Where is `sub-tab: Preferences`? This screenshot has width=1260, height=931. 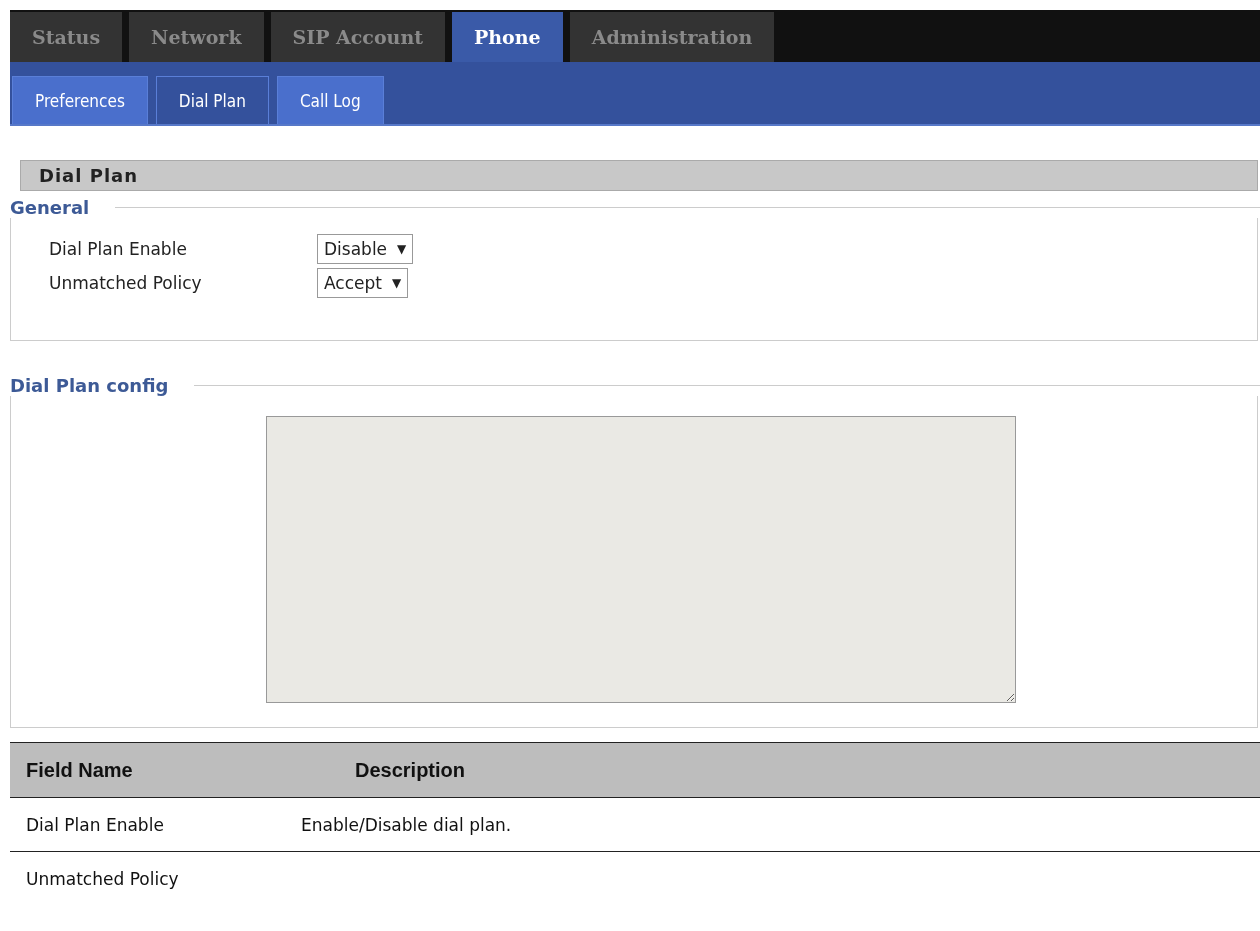
sub-tab: Preferences is located at coordinates (80, 100).